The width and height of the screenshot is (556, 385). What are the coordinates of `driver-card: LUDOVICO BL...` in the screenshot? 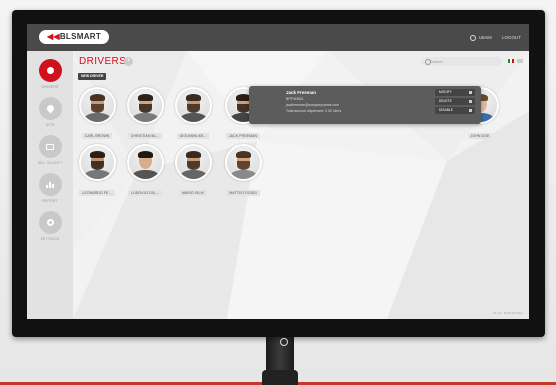 It's located at (145, 171).